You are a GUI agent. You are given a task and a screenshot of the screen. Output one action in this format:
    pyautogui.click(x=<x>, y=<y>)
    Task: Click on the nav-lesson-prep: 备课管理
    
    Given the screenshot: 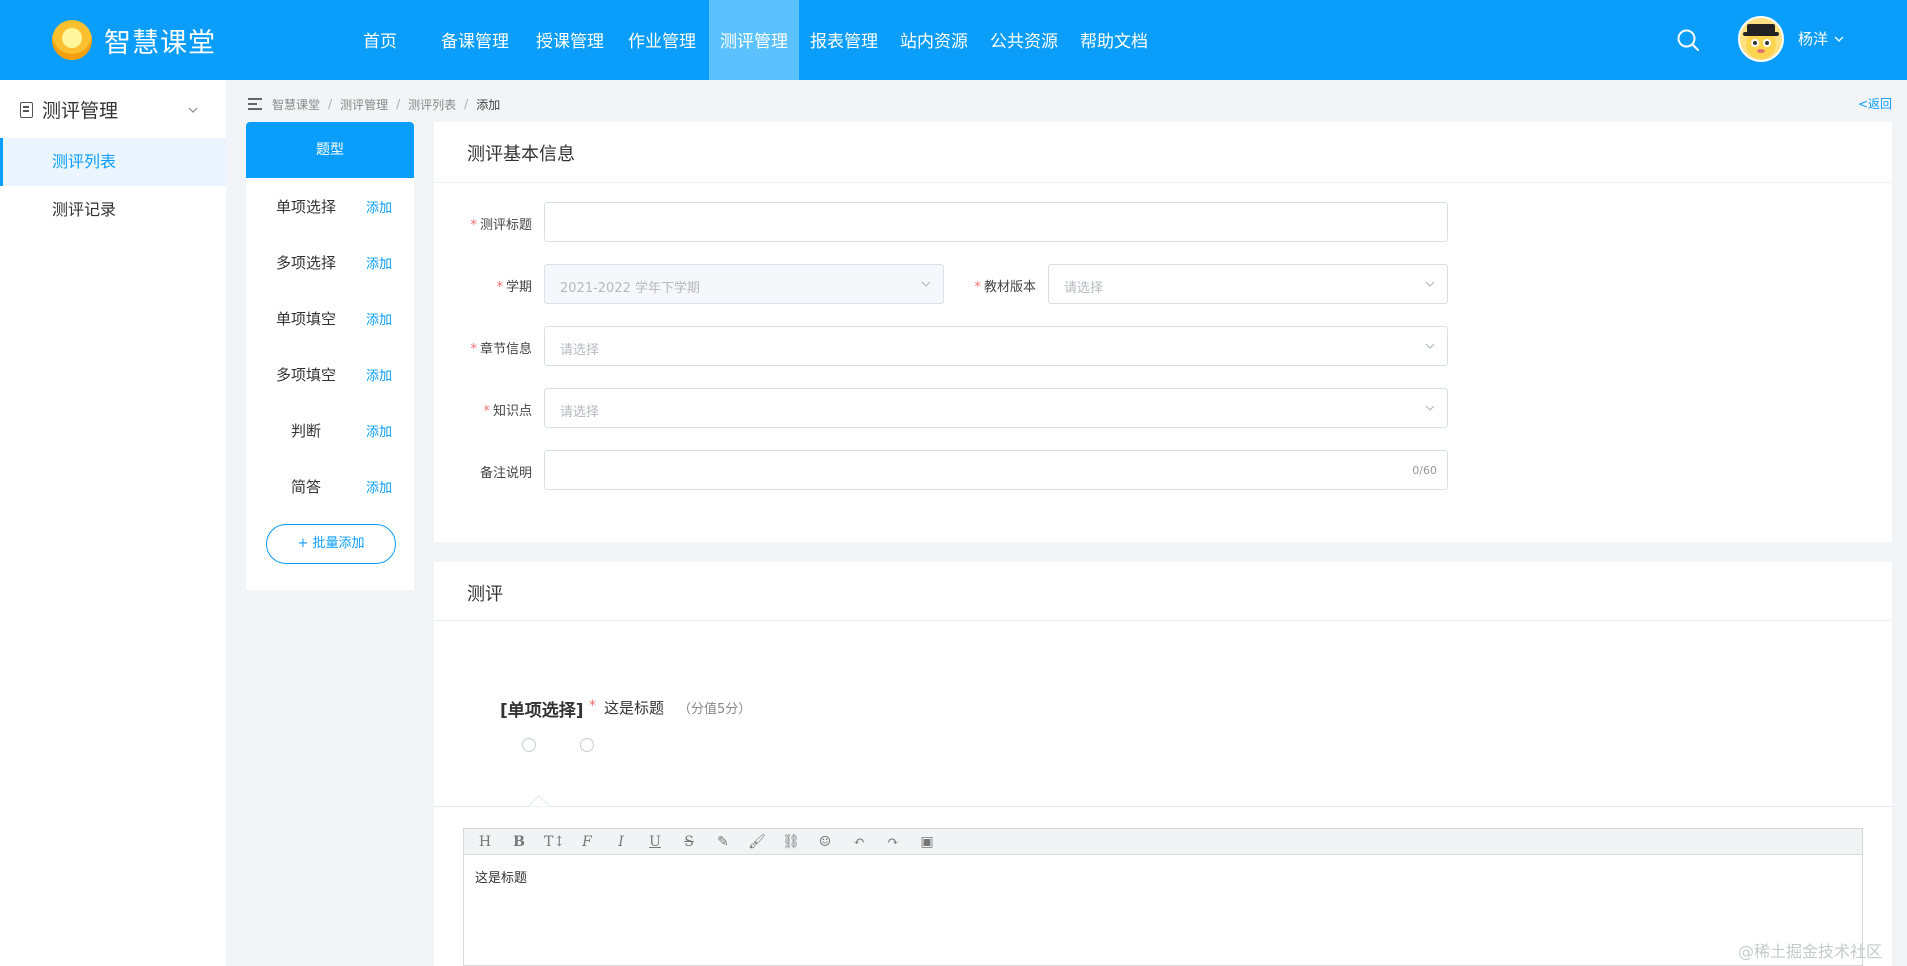 What is the action you would take?
    pyautogui.click(x=475, y=40)
    